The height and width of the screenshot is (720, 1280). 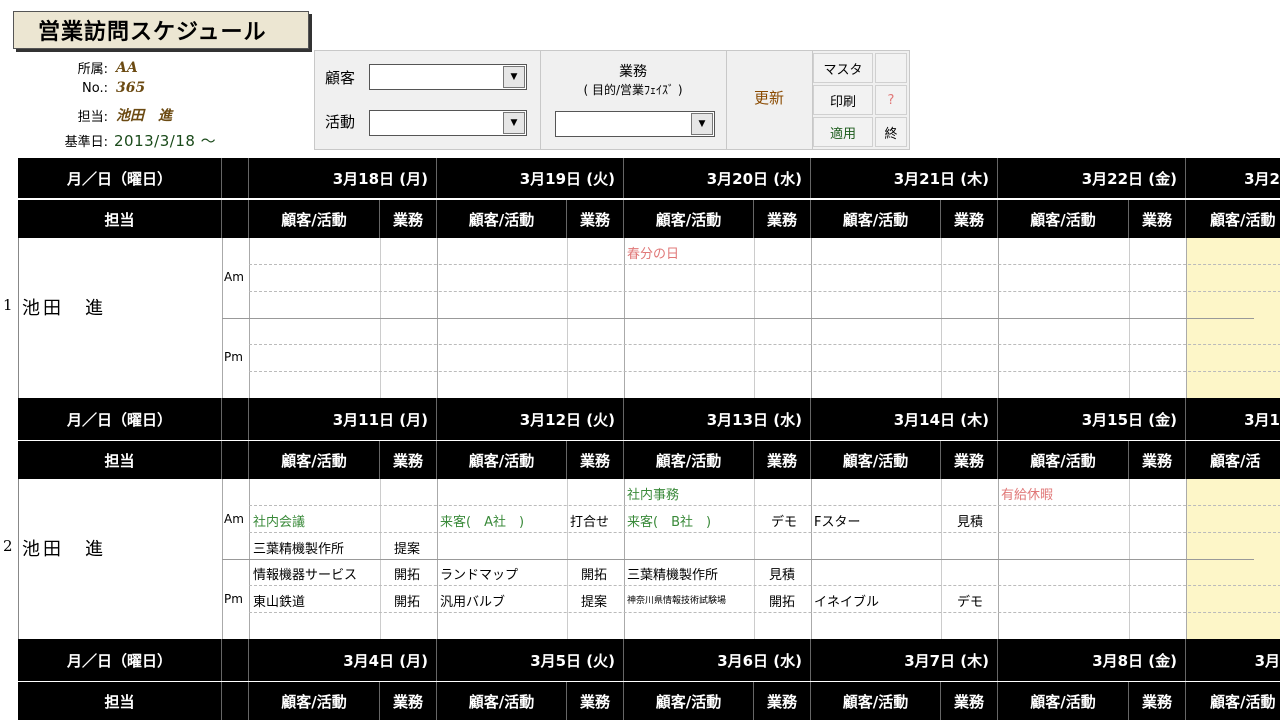 I want to click on base-date-row: 基準日: 2013/3/18 ～, so click(x=133, y=140).